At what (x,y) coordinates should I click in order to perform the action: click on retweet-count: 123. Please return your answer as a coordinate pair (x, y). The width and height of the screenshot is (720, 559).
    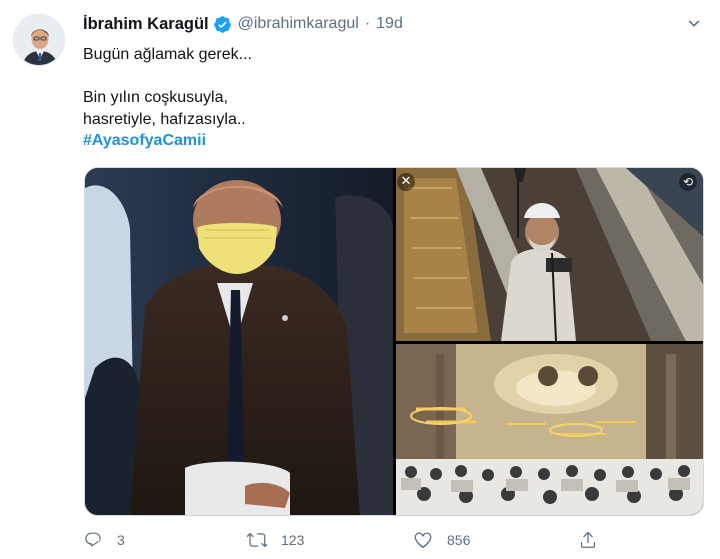
    Looking at the image, I should click on (293, 540).